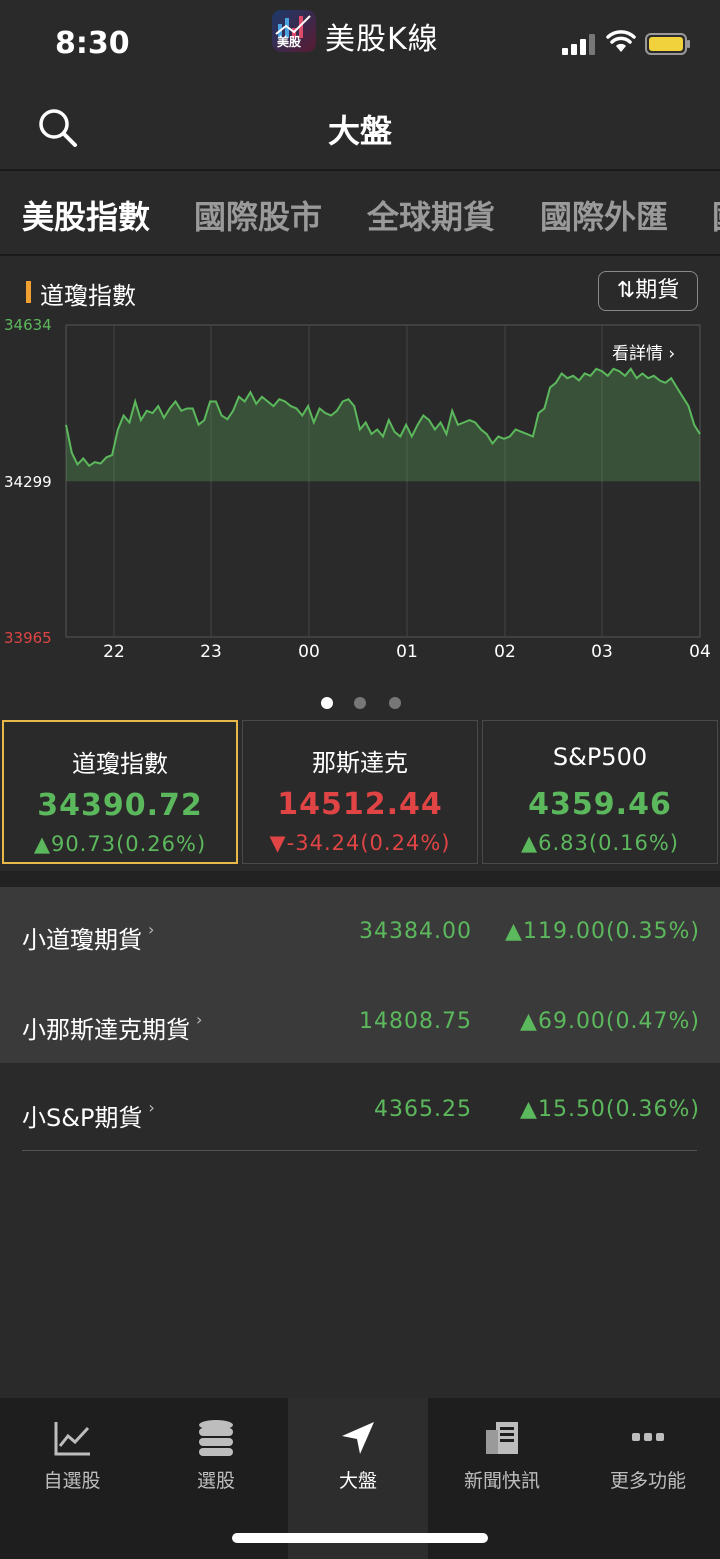 The image size is (720, 1559). I want to click on battery-icon, so click(667, 44).